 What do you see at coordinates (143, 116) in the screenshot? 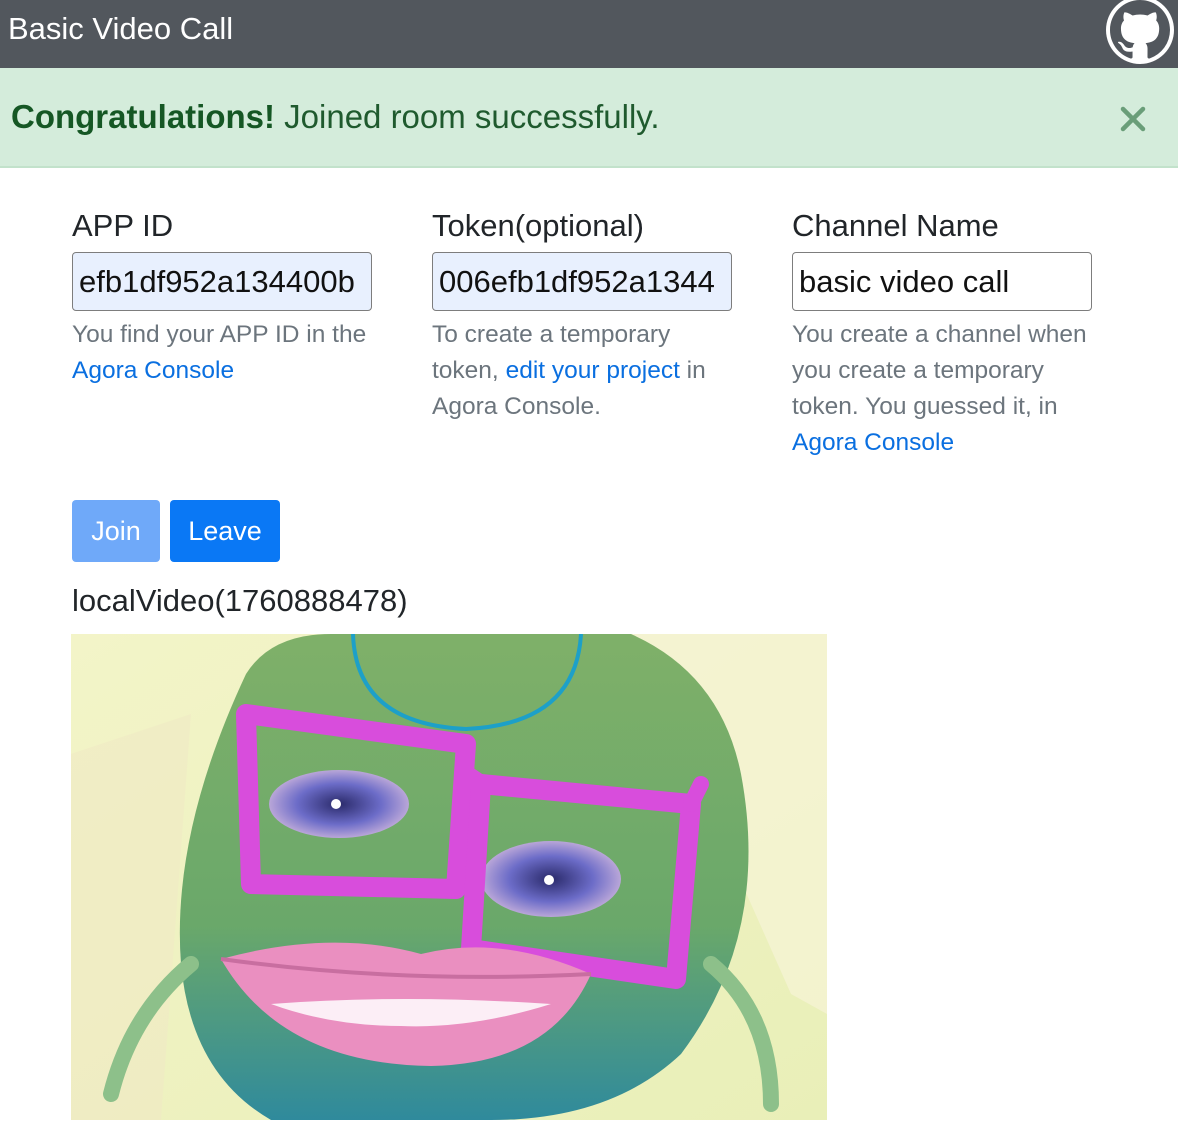
I see `alert-strong: Congratulations!` at bounding box center [143, 116].